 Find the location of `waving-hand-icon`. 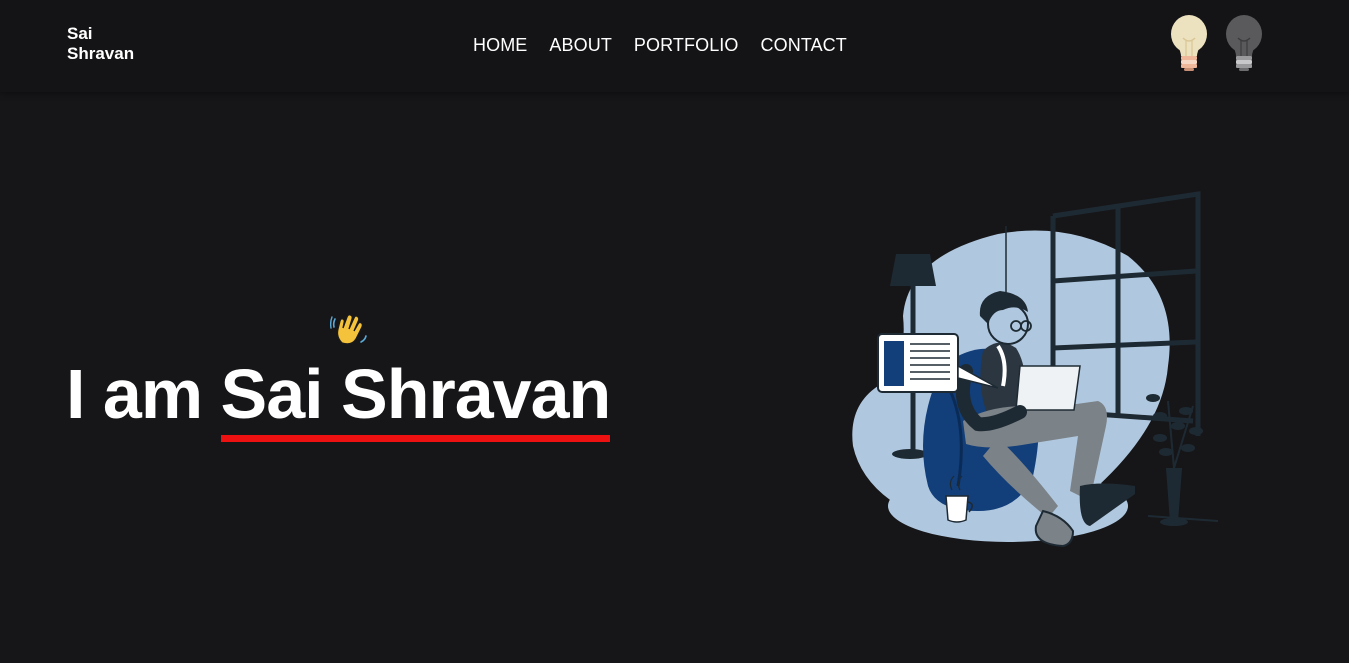

waving-hand-icon is located at coordinates (348, 329).